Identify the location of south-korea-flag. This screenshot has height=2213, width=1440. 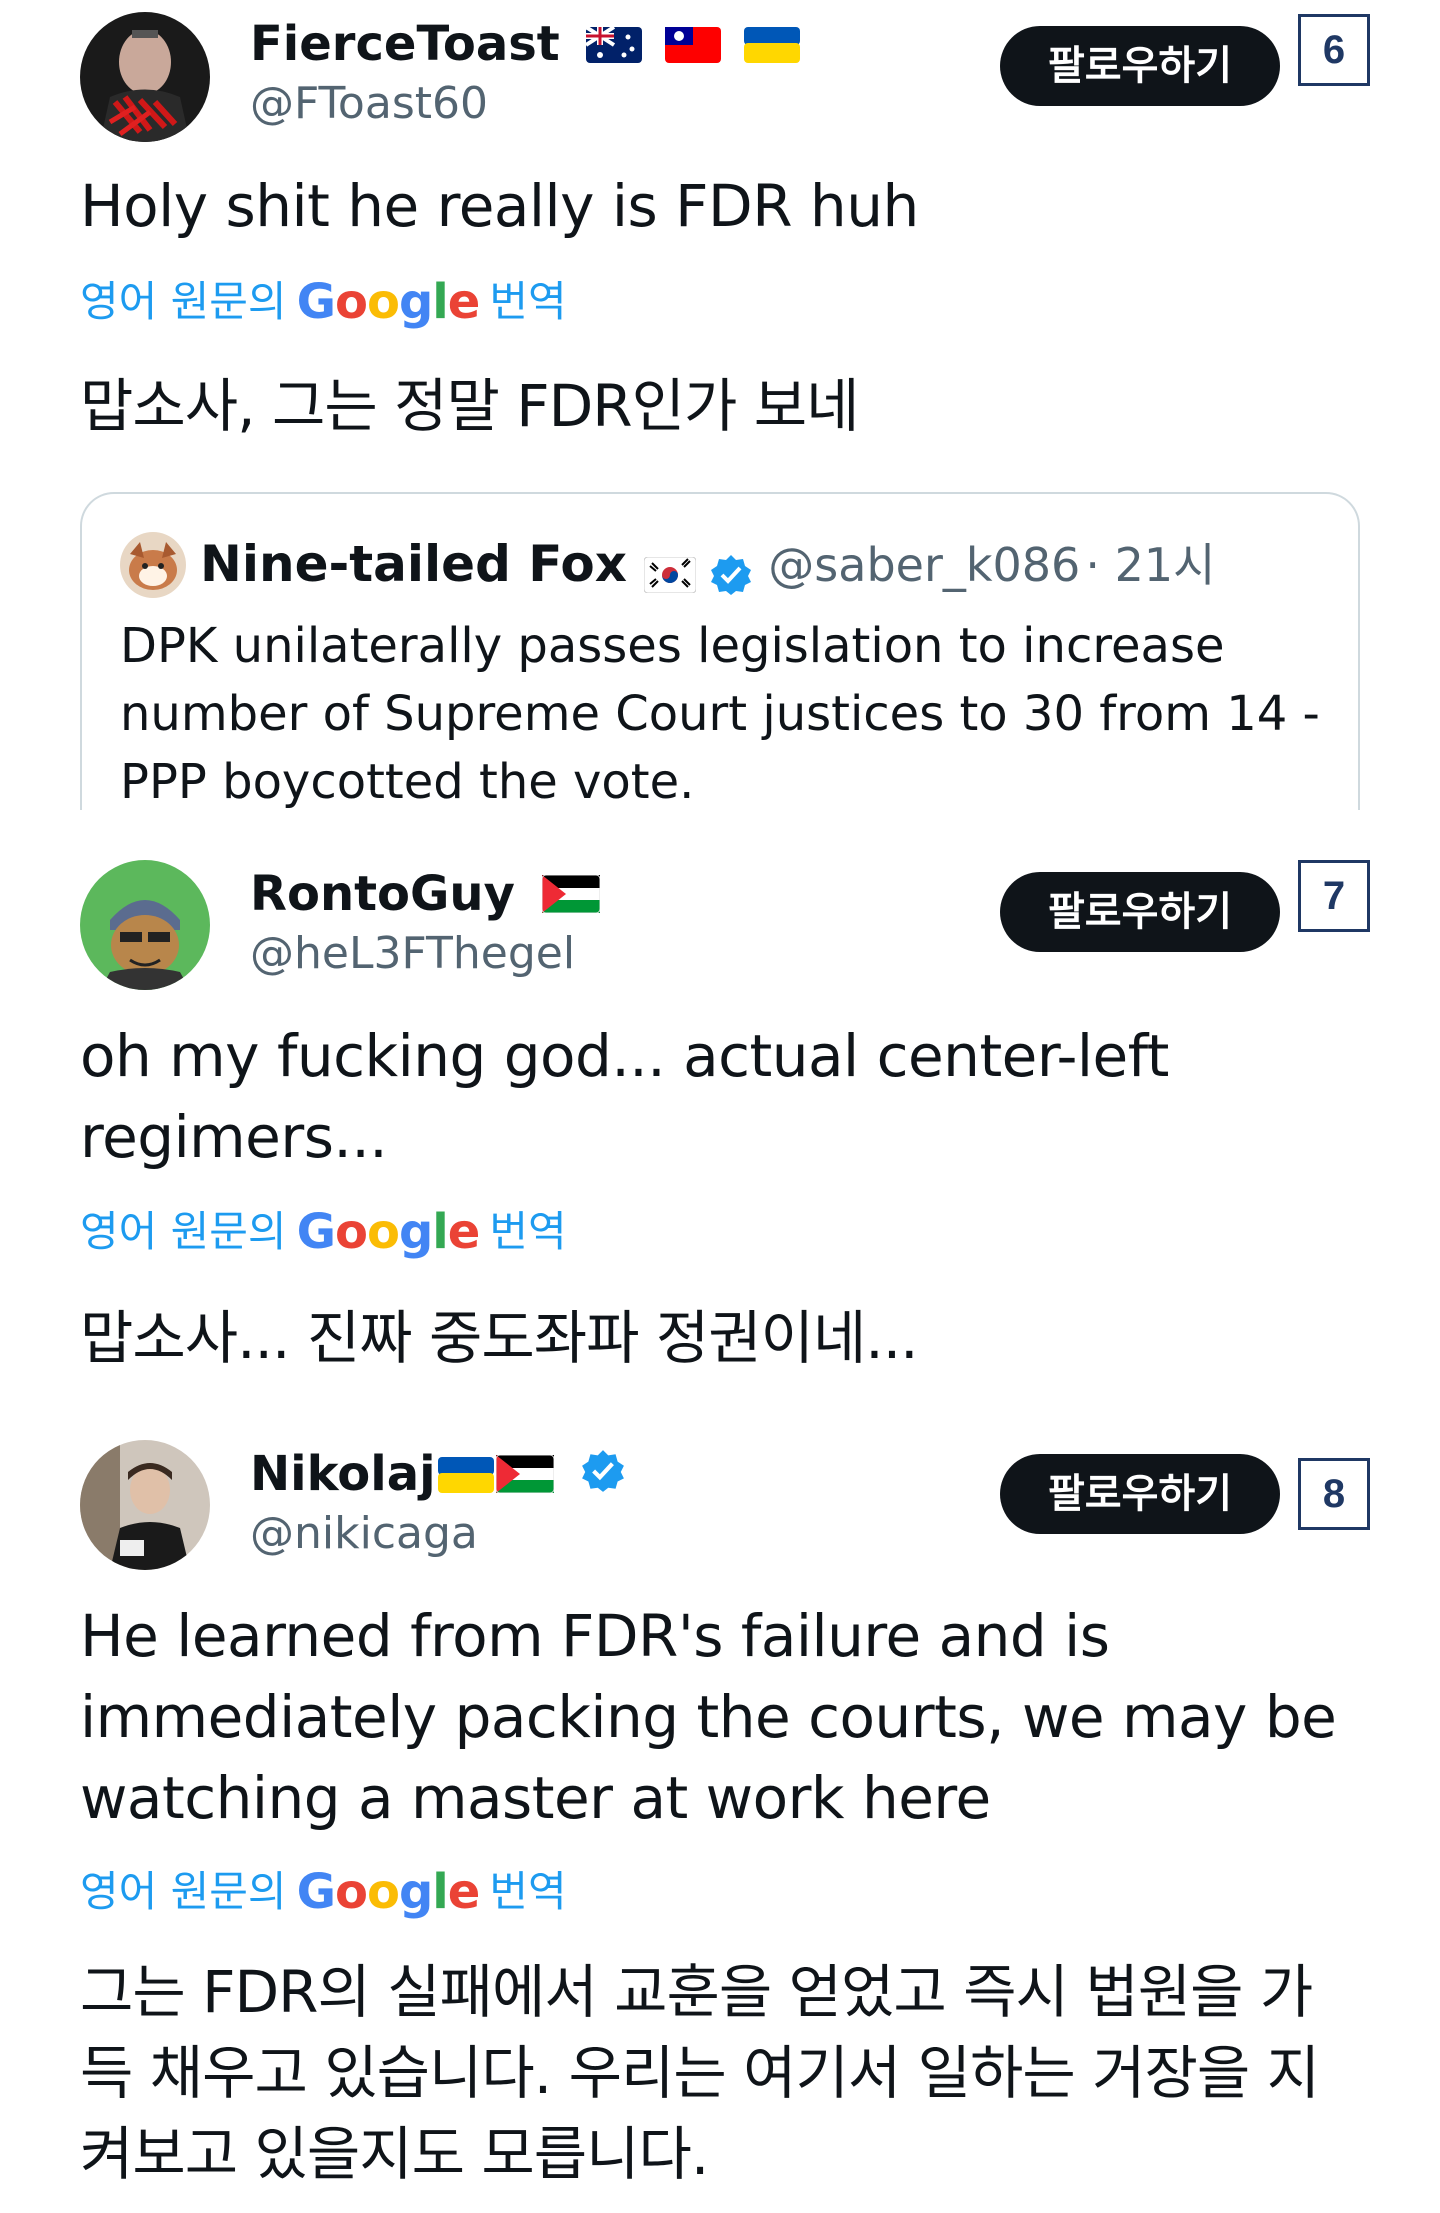
(670, 576).